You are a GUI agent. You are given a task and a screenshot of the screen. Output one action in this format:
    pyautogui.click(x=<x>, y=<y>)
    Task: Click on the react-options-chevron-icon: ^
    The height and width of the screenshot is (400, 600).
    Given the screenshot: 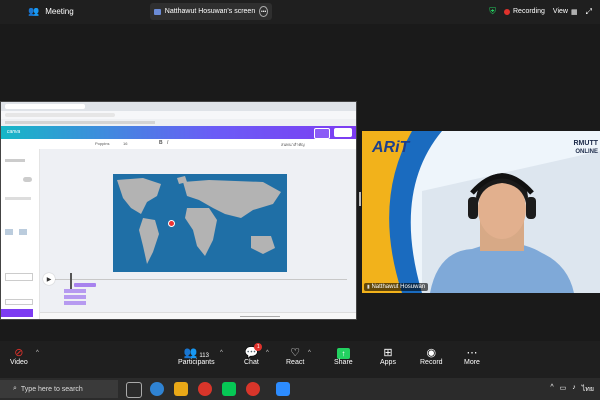 What is the action you would take?
    pyautogui.click(x=309, y=353)
    